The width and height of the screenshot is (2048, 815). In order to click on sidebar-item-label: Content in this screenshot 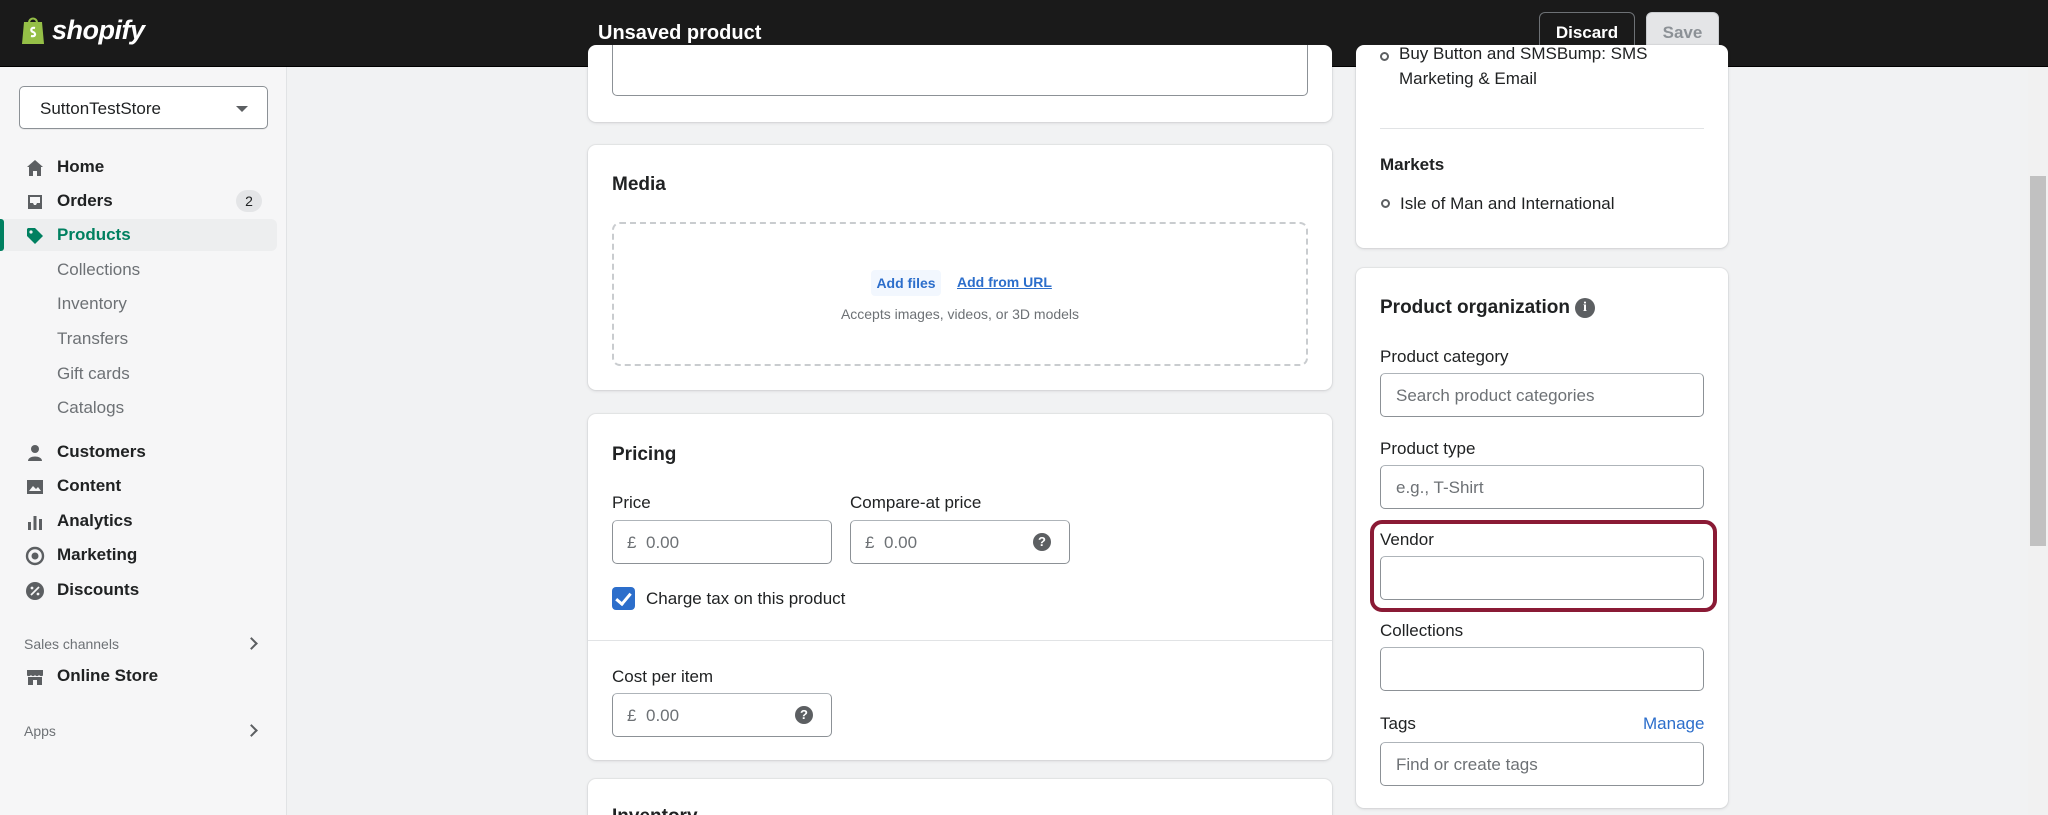, I will do `click(89, 485)`.